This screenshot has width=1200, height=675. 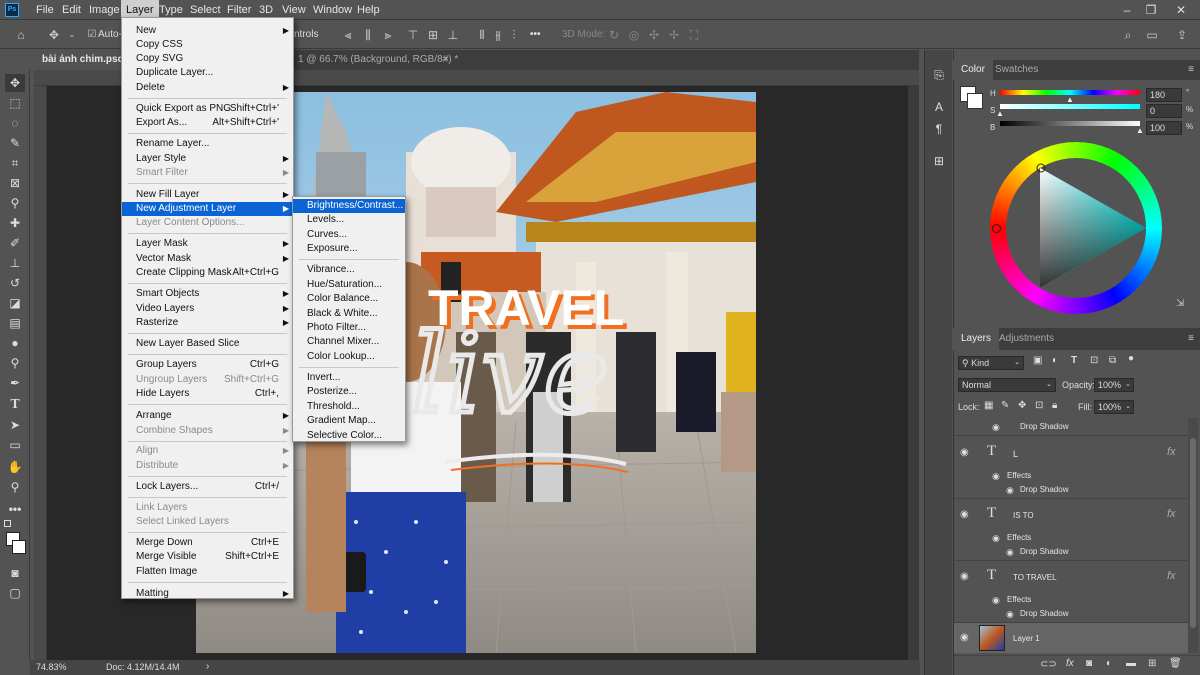 I want to click on blend-mode-select: Normal ⌄, so click(x=1007, y=385).